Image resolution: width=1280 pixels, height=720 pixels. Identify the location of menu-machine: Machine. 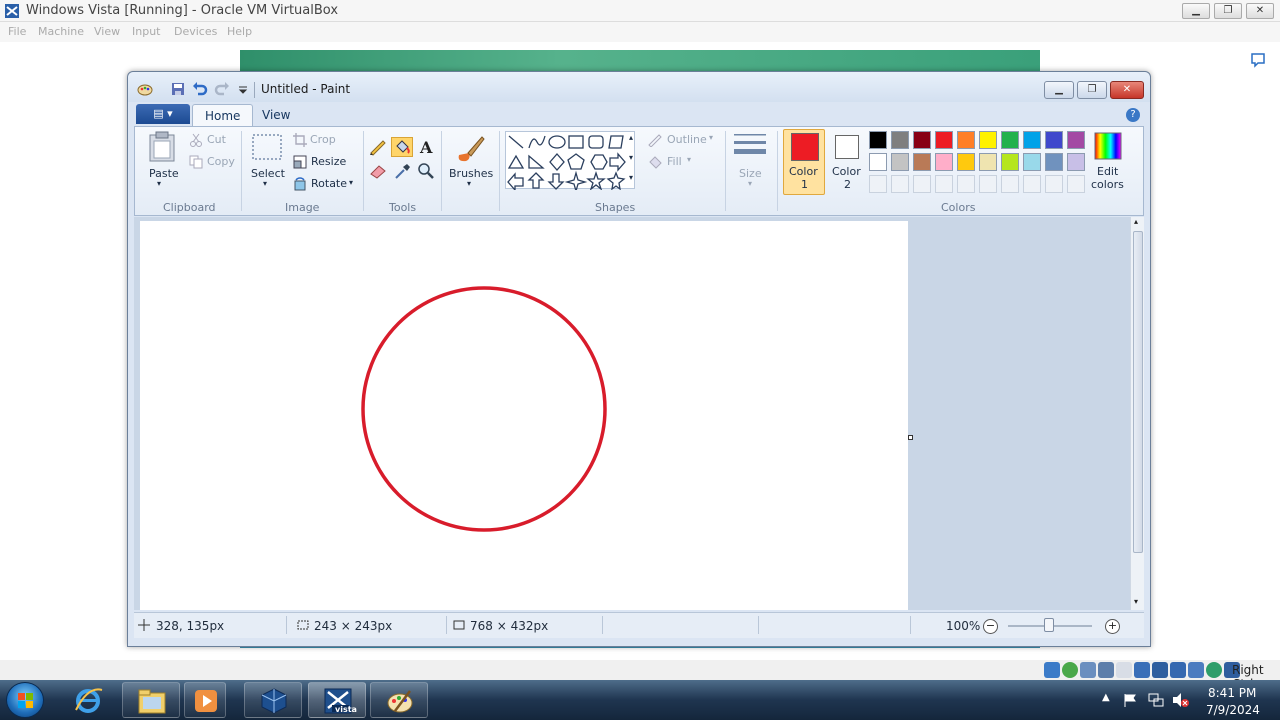
(61, 31).